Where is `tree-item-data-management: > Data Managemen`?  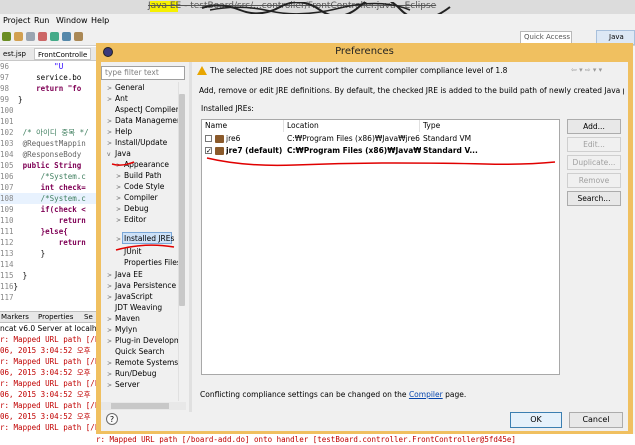
tree-item-data-management: > Data Managemen is located at coordinates (144, 120).